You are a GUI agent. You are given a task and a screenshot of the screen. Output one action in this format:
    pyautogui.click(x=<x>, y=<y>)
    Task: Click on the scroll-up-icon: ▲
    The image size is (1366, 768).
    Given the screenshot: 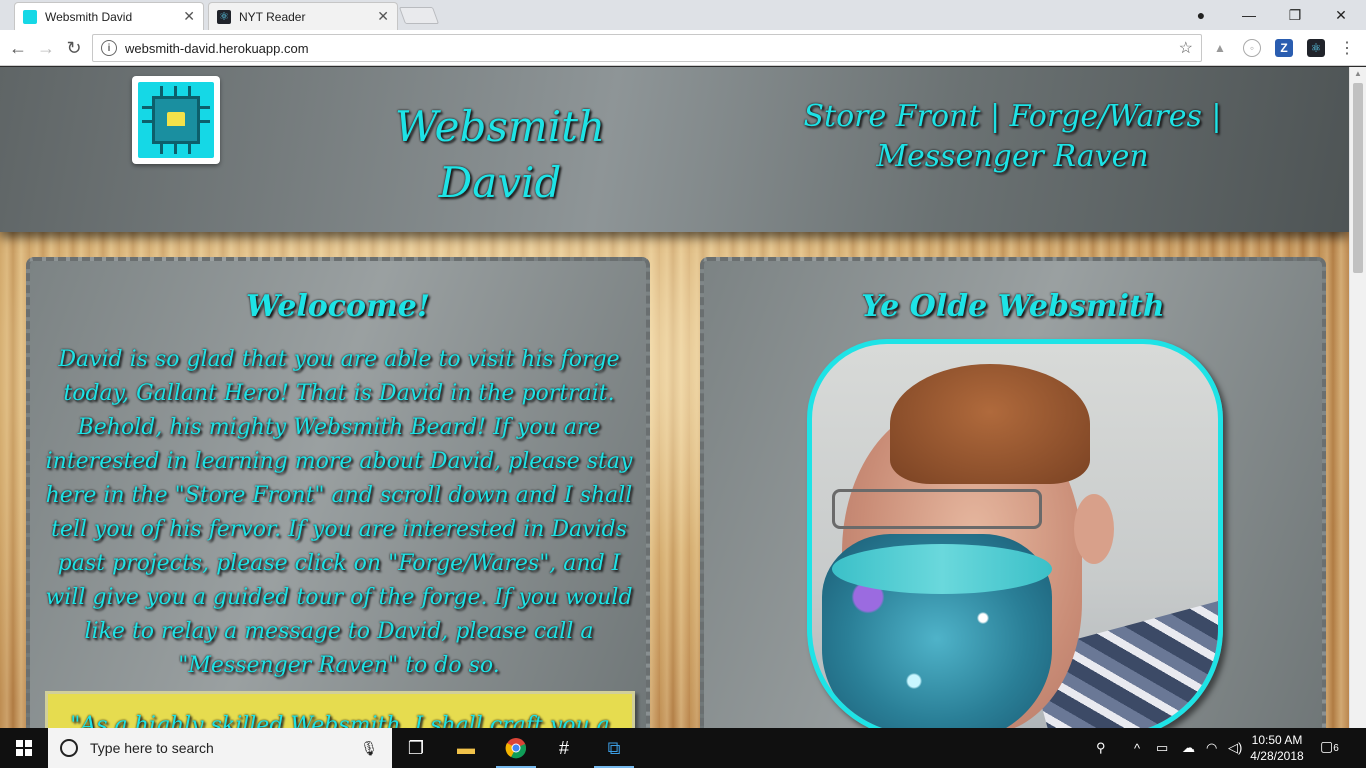 What is the action you would take?
    pyautogui.click(x=1358, y=73)
    